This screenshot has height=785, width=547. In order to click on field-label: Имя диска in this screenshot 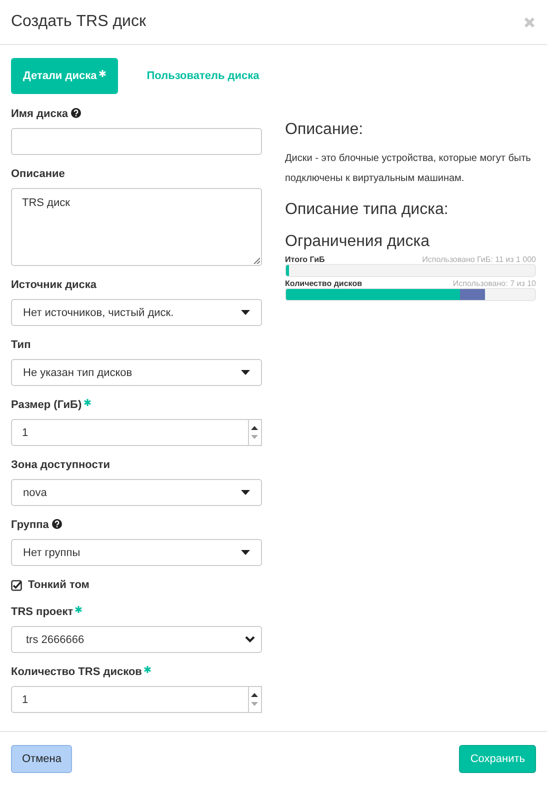, I will do `click(39, 114)`.